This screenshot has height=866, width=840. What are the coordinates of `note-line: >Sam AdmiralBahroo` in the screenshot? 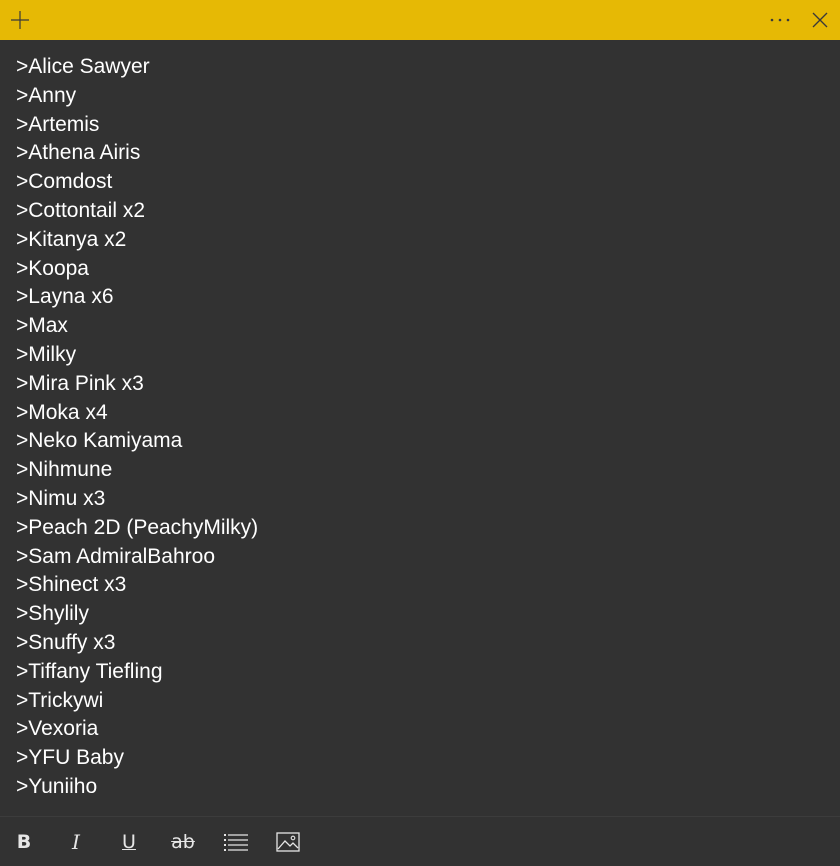 It's located at (116, 556).